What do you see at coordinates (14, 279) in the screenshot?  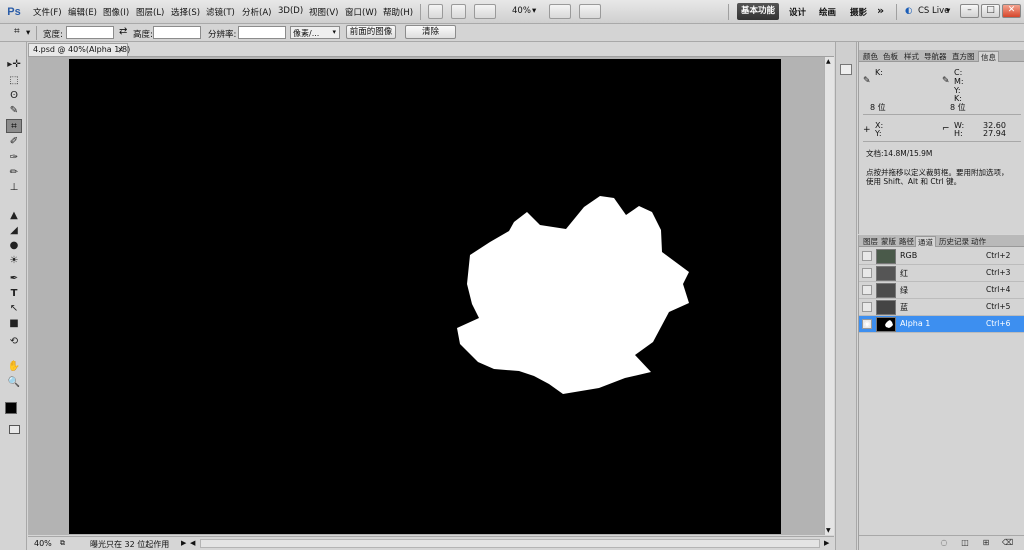 I see `pen-tool-icon: ✒` at bounding box center [14, 279].